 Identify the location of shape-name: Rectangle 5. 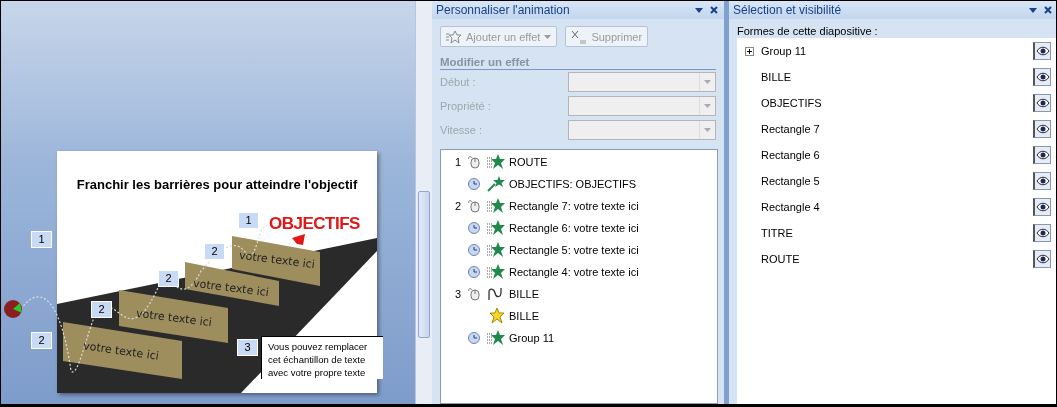
(897, 181).